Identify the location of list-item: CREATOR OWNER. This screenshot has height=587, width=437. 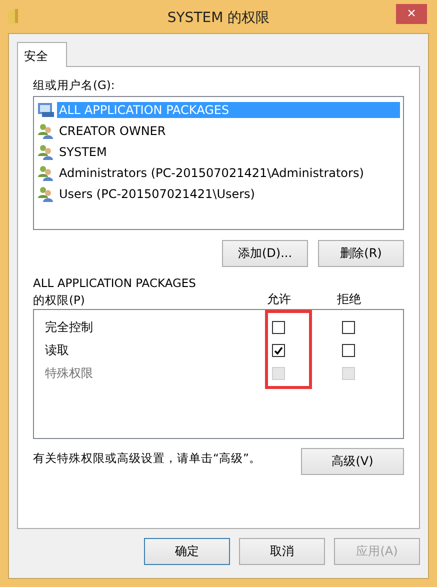
(112, 130).